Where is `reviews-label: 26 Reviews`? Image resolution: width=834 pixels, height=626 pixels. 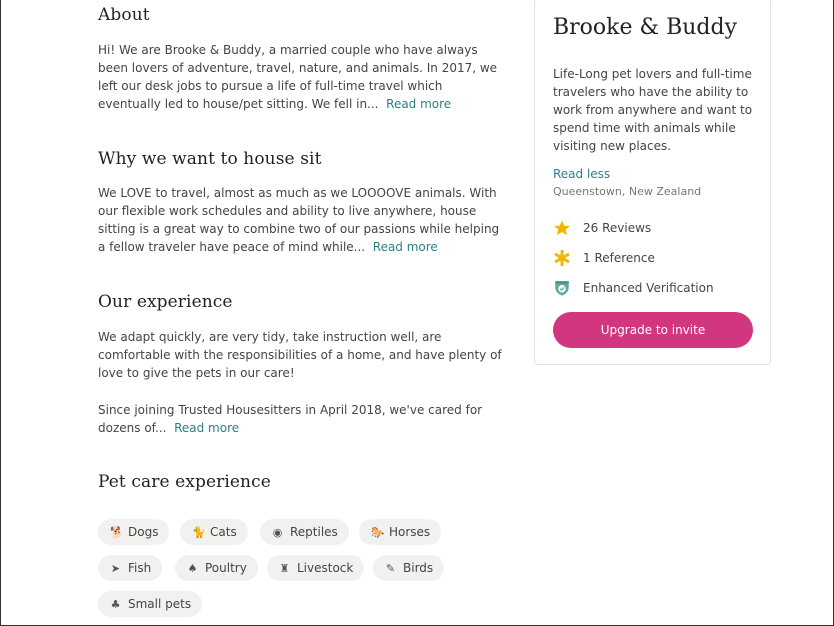 reviews-label: 26 Reviews is located at coordinates (617, 228).